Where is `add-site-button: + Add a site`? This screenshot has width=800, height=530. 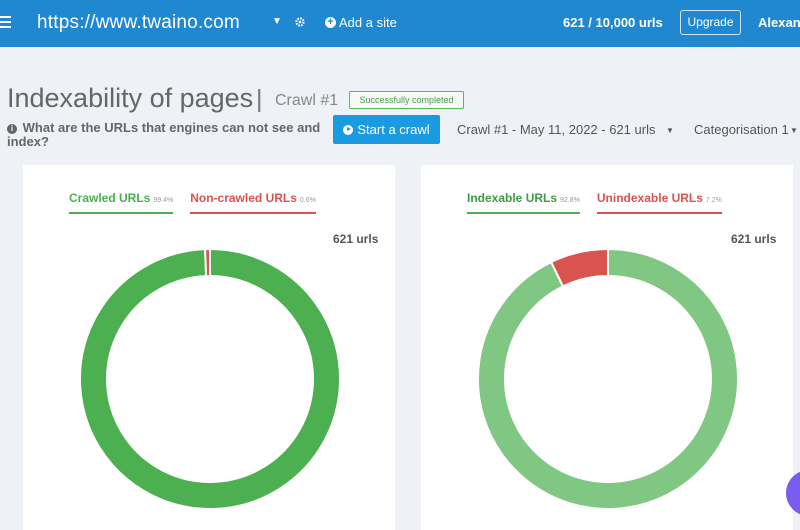
add-site-button: + Add a site is located at coordinates (361, 22).